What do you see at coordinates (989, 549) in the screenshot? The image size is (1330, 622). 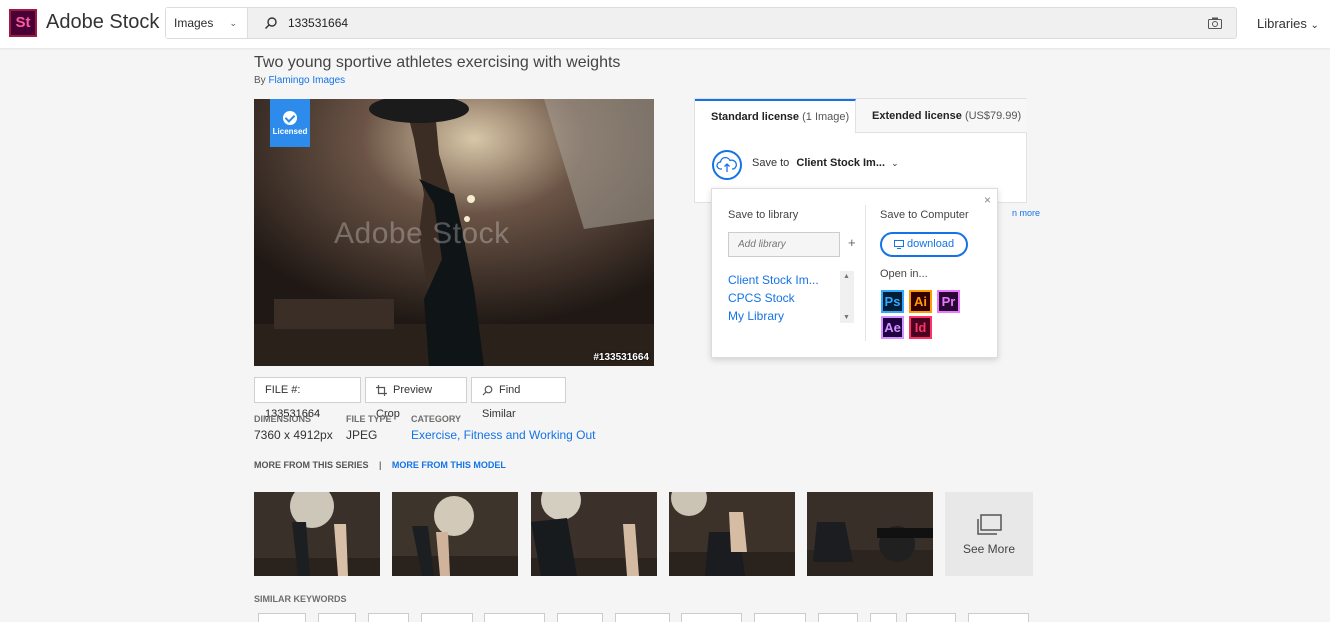 I see `see-more-label: See More` at bounding box center [989, 549].